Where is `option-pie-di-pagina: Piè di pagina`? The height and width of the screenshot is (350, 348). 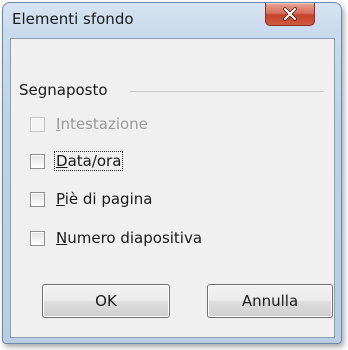 option-pie-di-pagina: Piè di pagina is located at coordinates (160, 201).